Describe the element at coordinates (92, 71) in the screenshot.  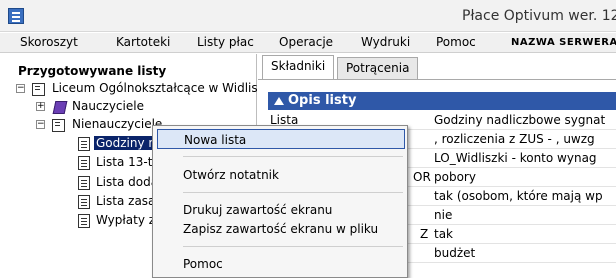
I see `tree-heading: Przygotowywane listy` at that location.